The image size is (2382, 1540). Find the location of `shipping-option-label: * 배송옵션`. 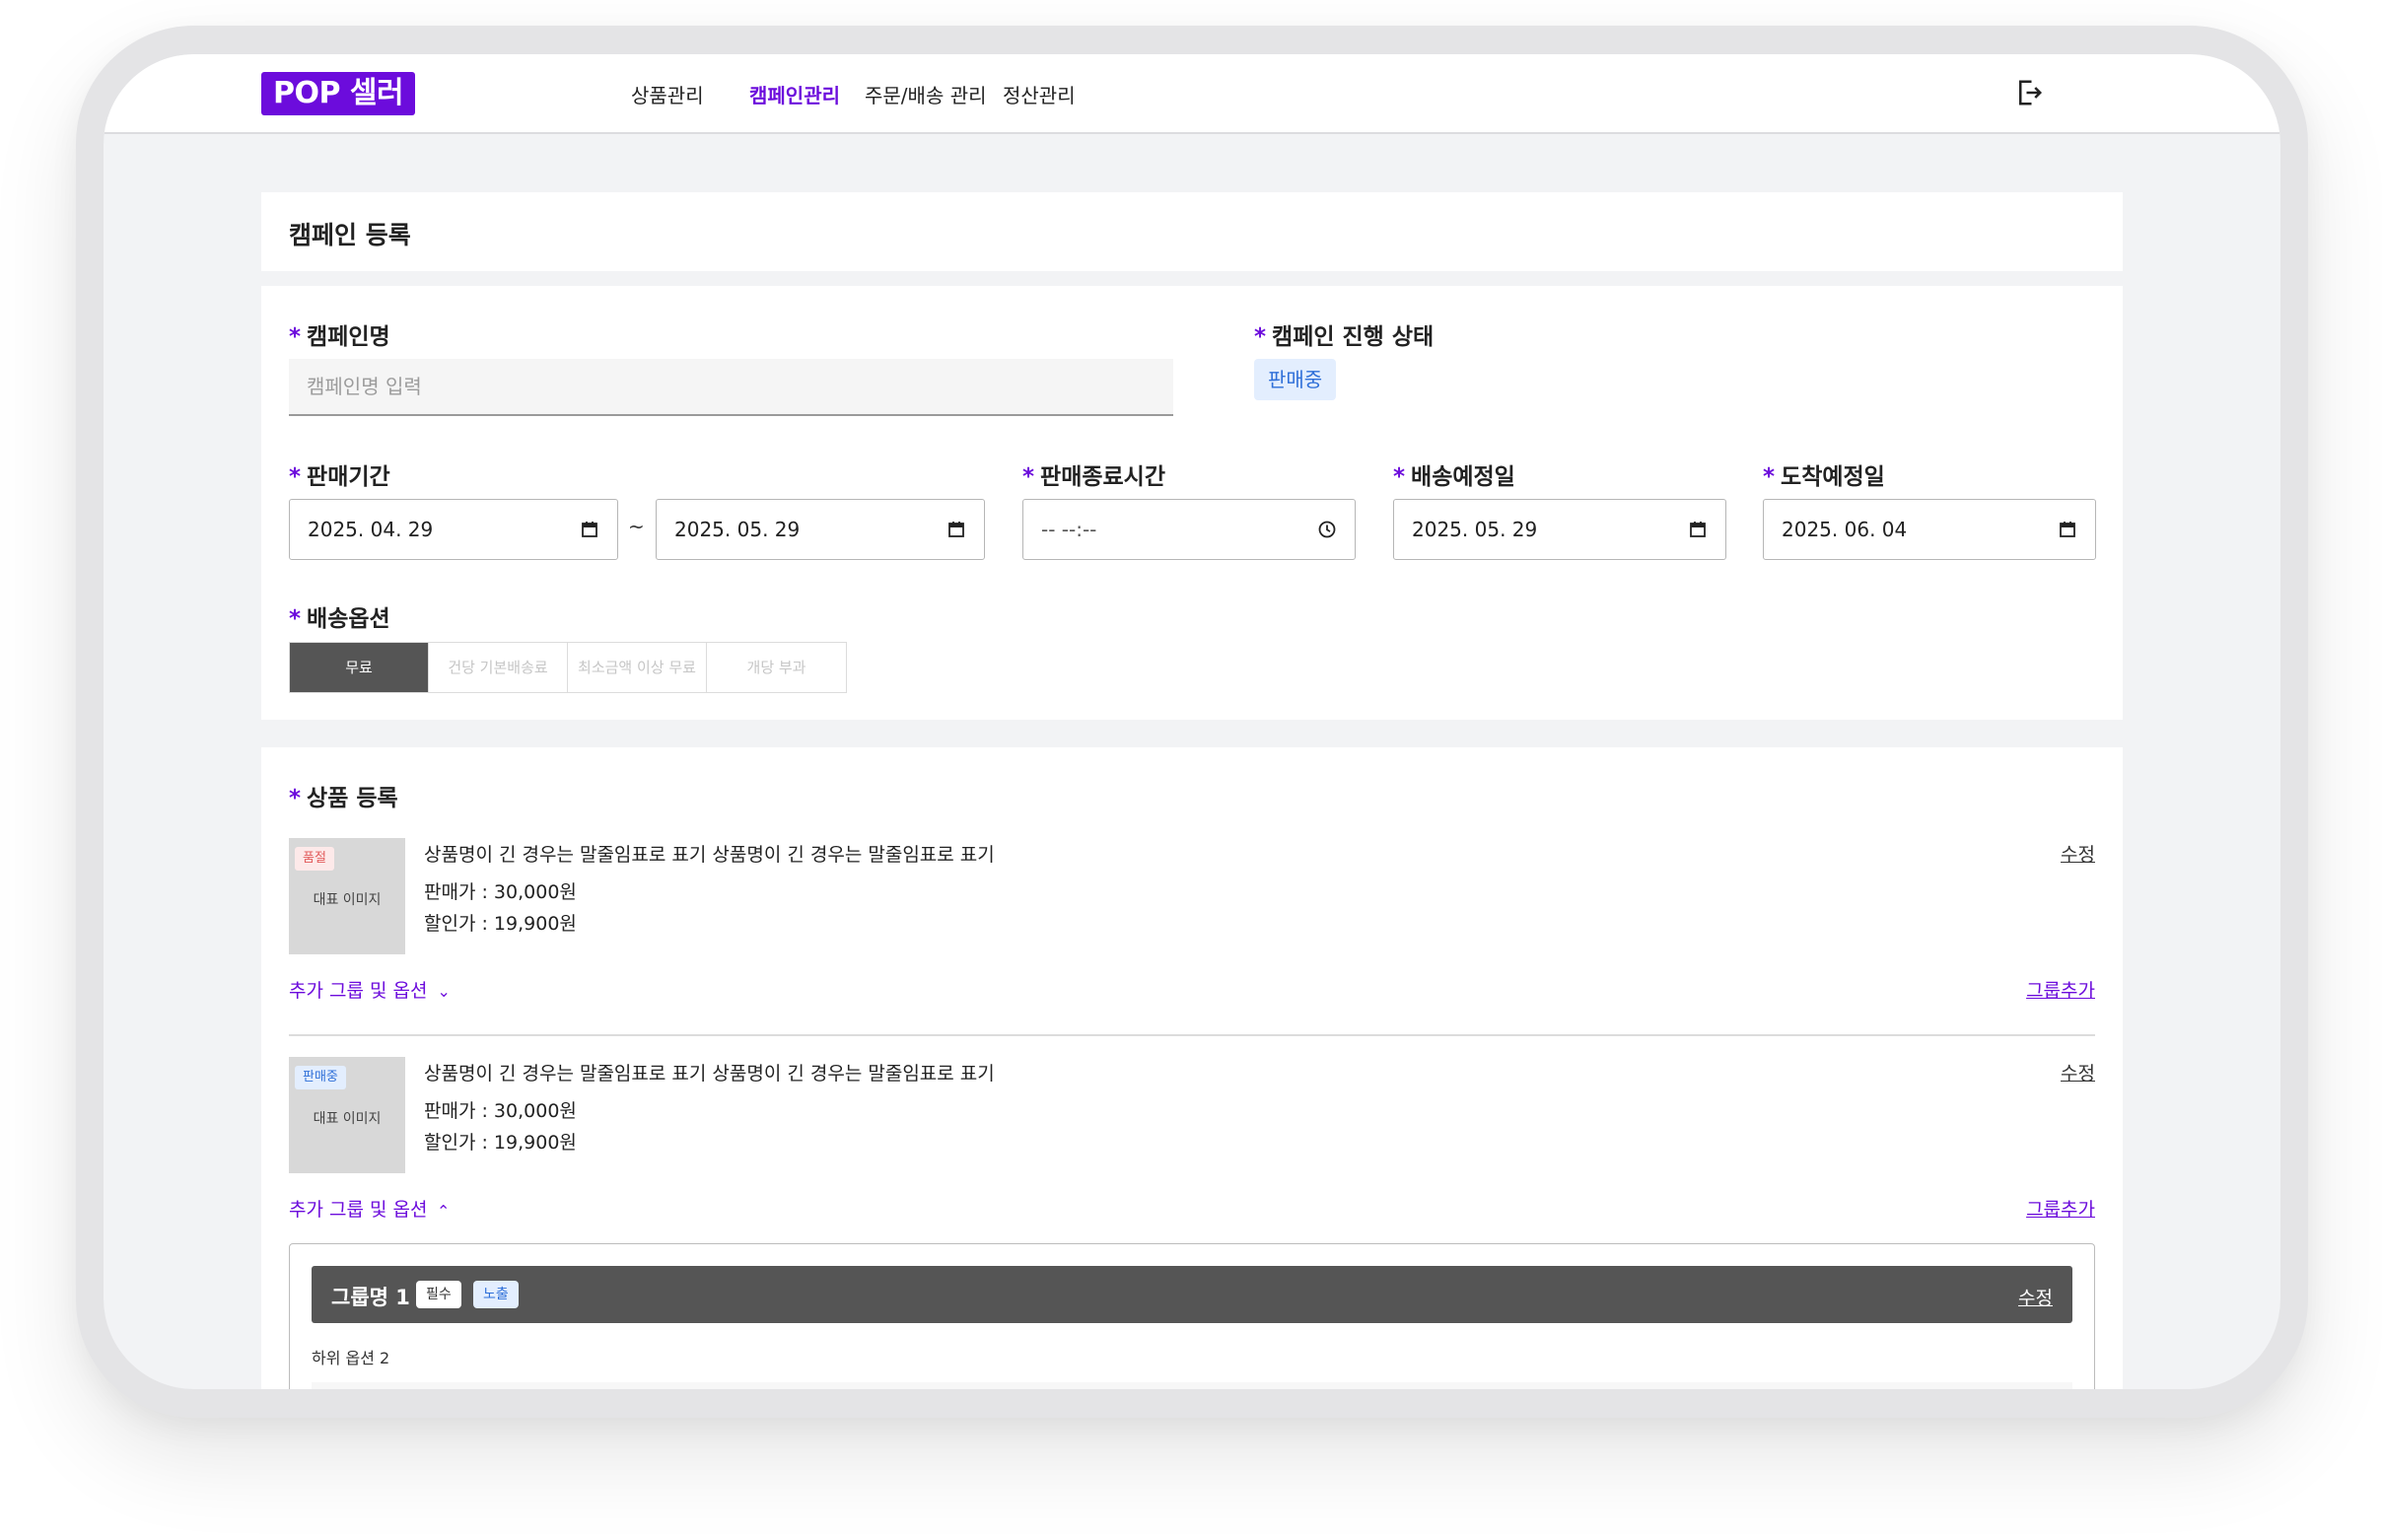

shipping-option-label: * 배송옵션 is located at coordinates (339, 619).